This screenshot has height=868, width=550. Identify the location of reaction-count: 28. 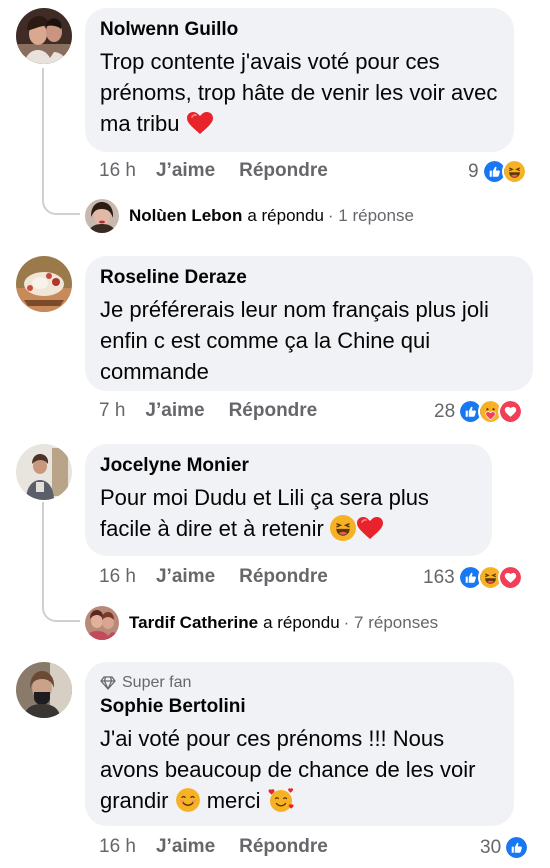
(445, 411).